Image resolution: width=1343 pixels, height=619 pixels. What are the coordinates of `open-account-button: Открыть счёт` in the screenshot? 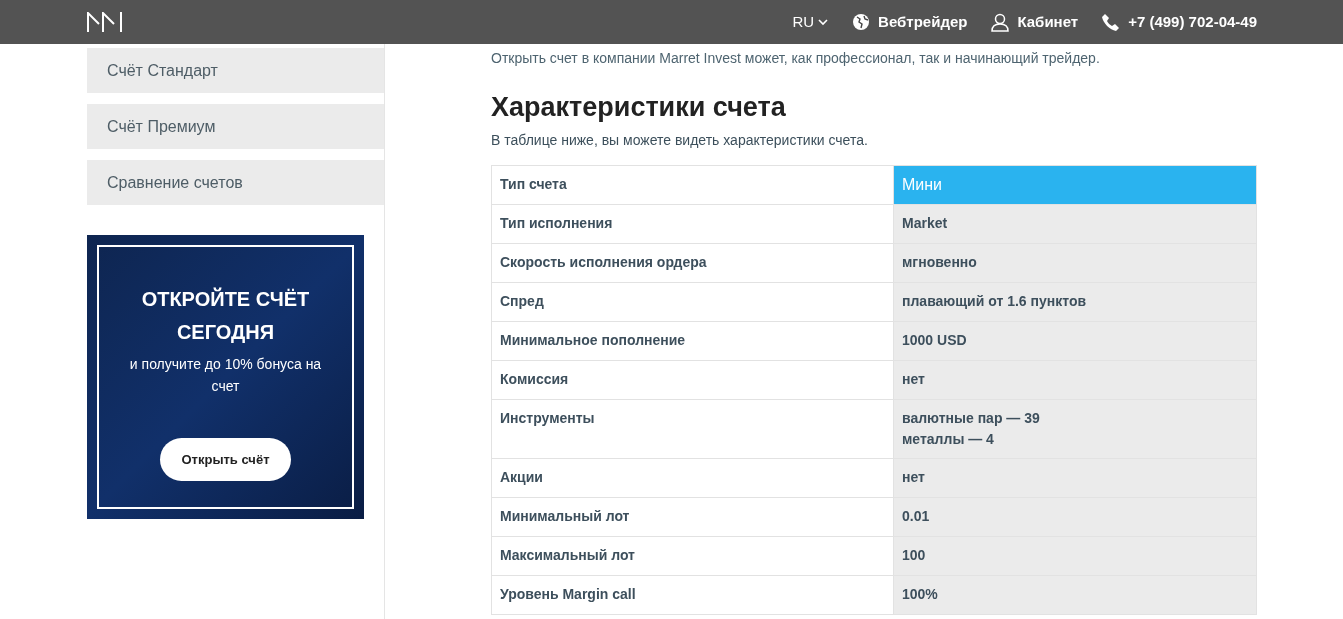 It's located at (225, 459).